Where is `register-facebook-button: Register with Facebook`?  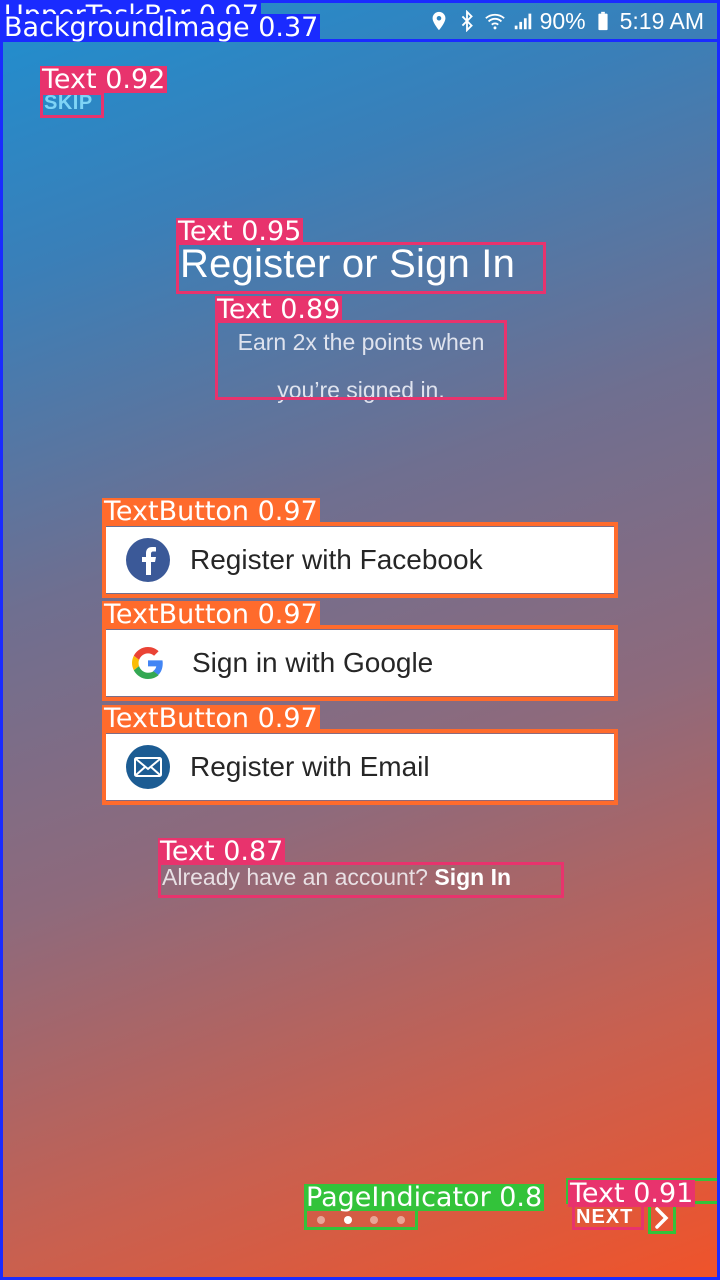
register-facebook-button: Register with Facebook is located at coordinates (360, 560).